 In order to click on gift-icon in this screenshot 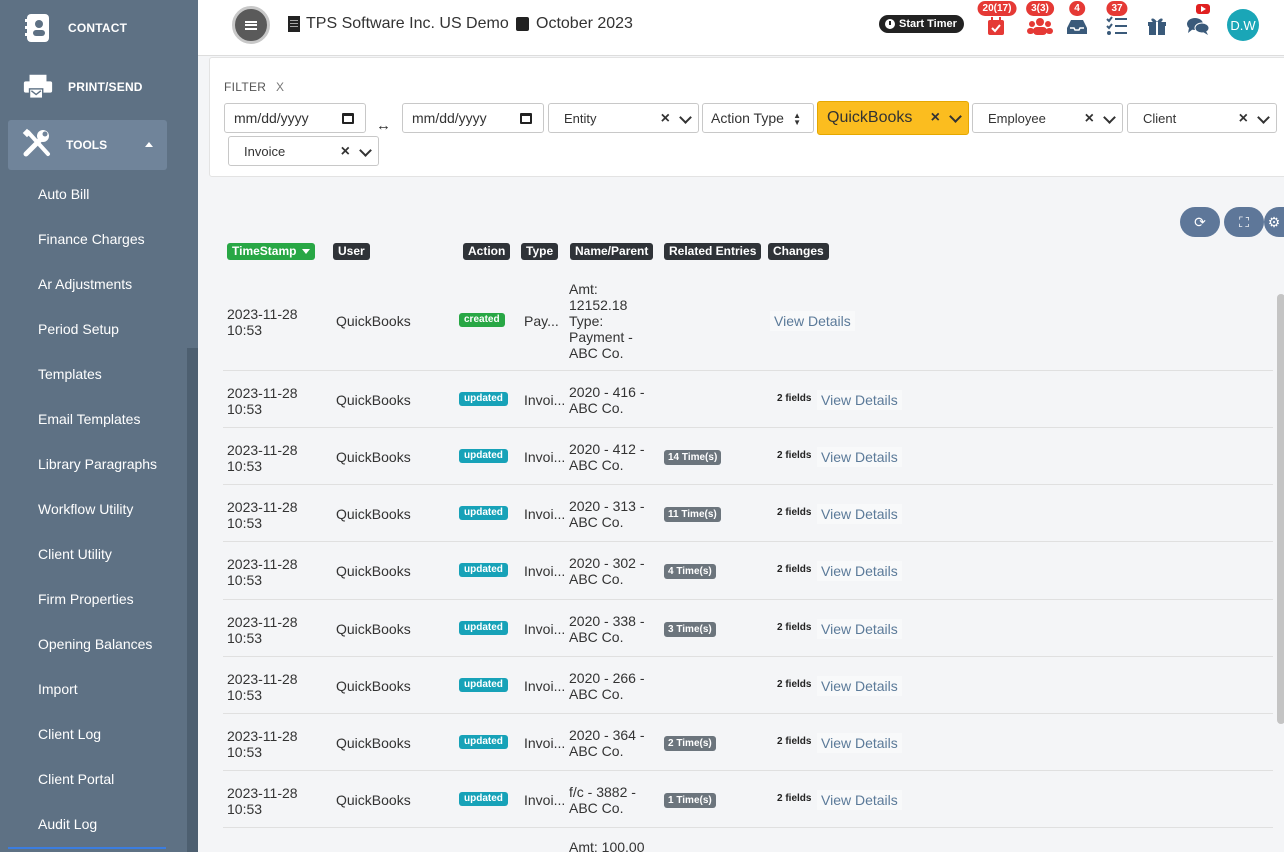, I will do `click(1157, 26)`.